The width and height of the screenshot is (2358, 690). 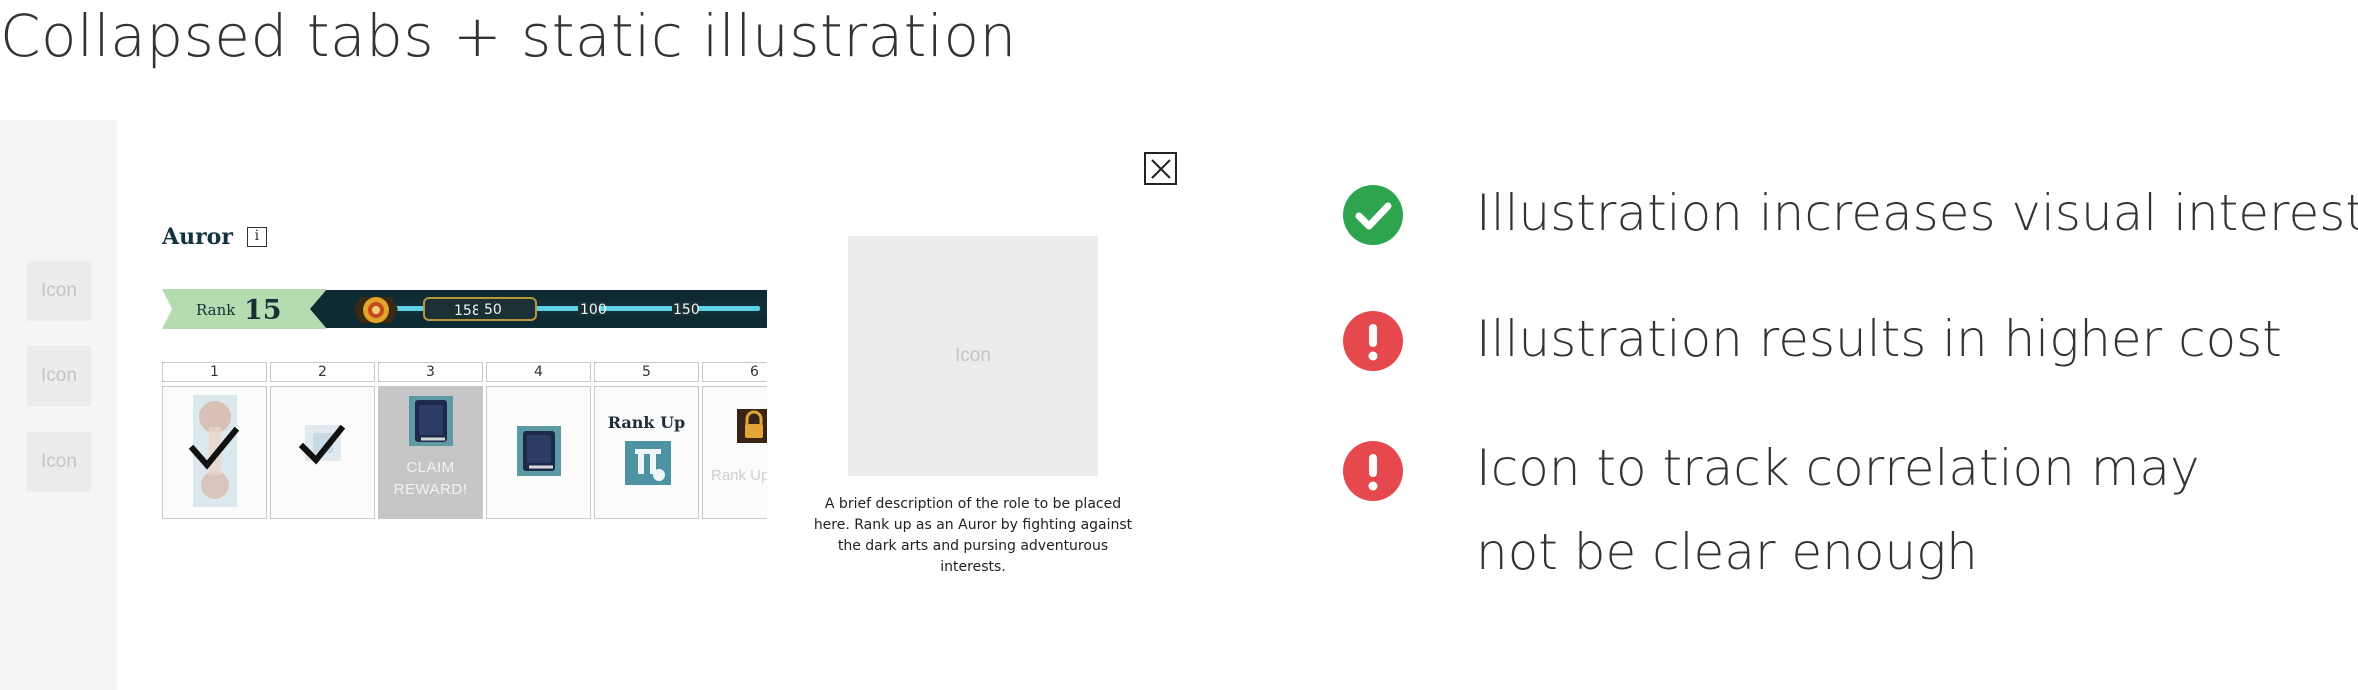 I want to click on role-header: Auror i, so click(x=214, y=237).